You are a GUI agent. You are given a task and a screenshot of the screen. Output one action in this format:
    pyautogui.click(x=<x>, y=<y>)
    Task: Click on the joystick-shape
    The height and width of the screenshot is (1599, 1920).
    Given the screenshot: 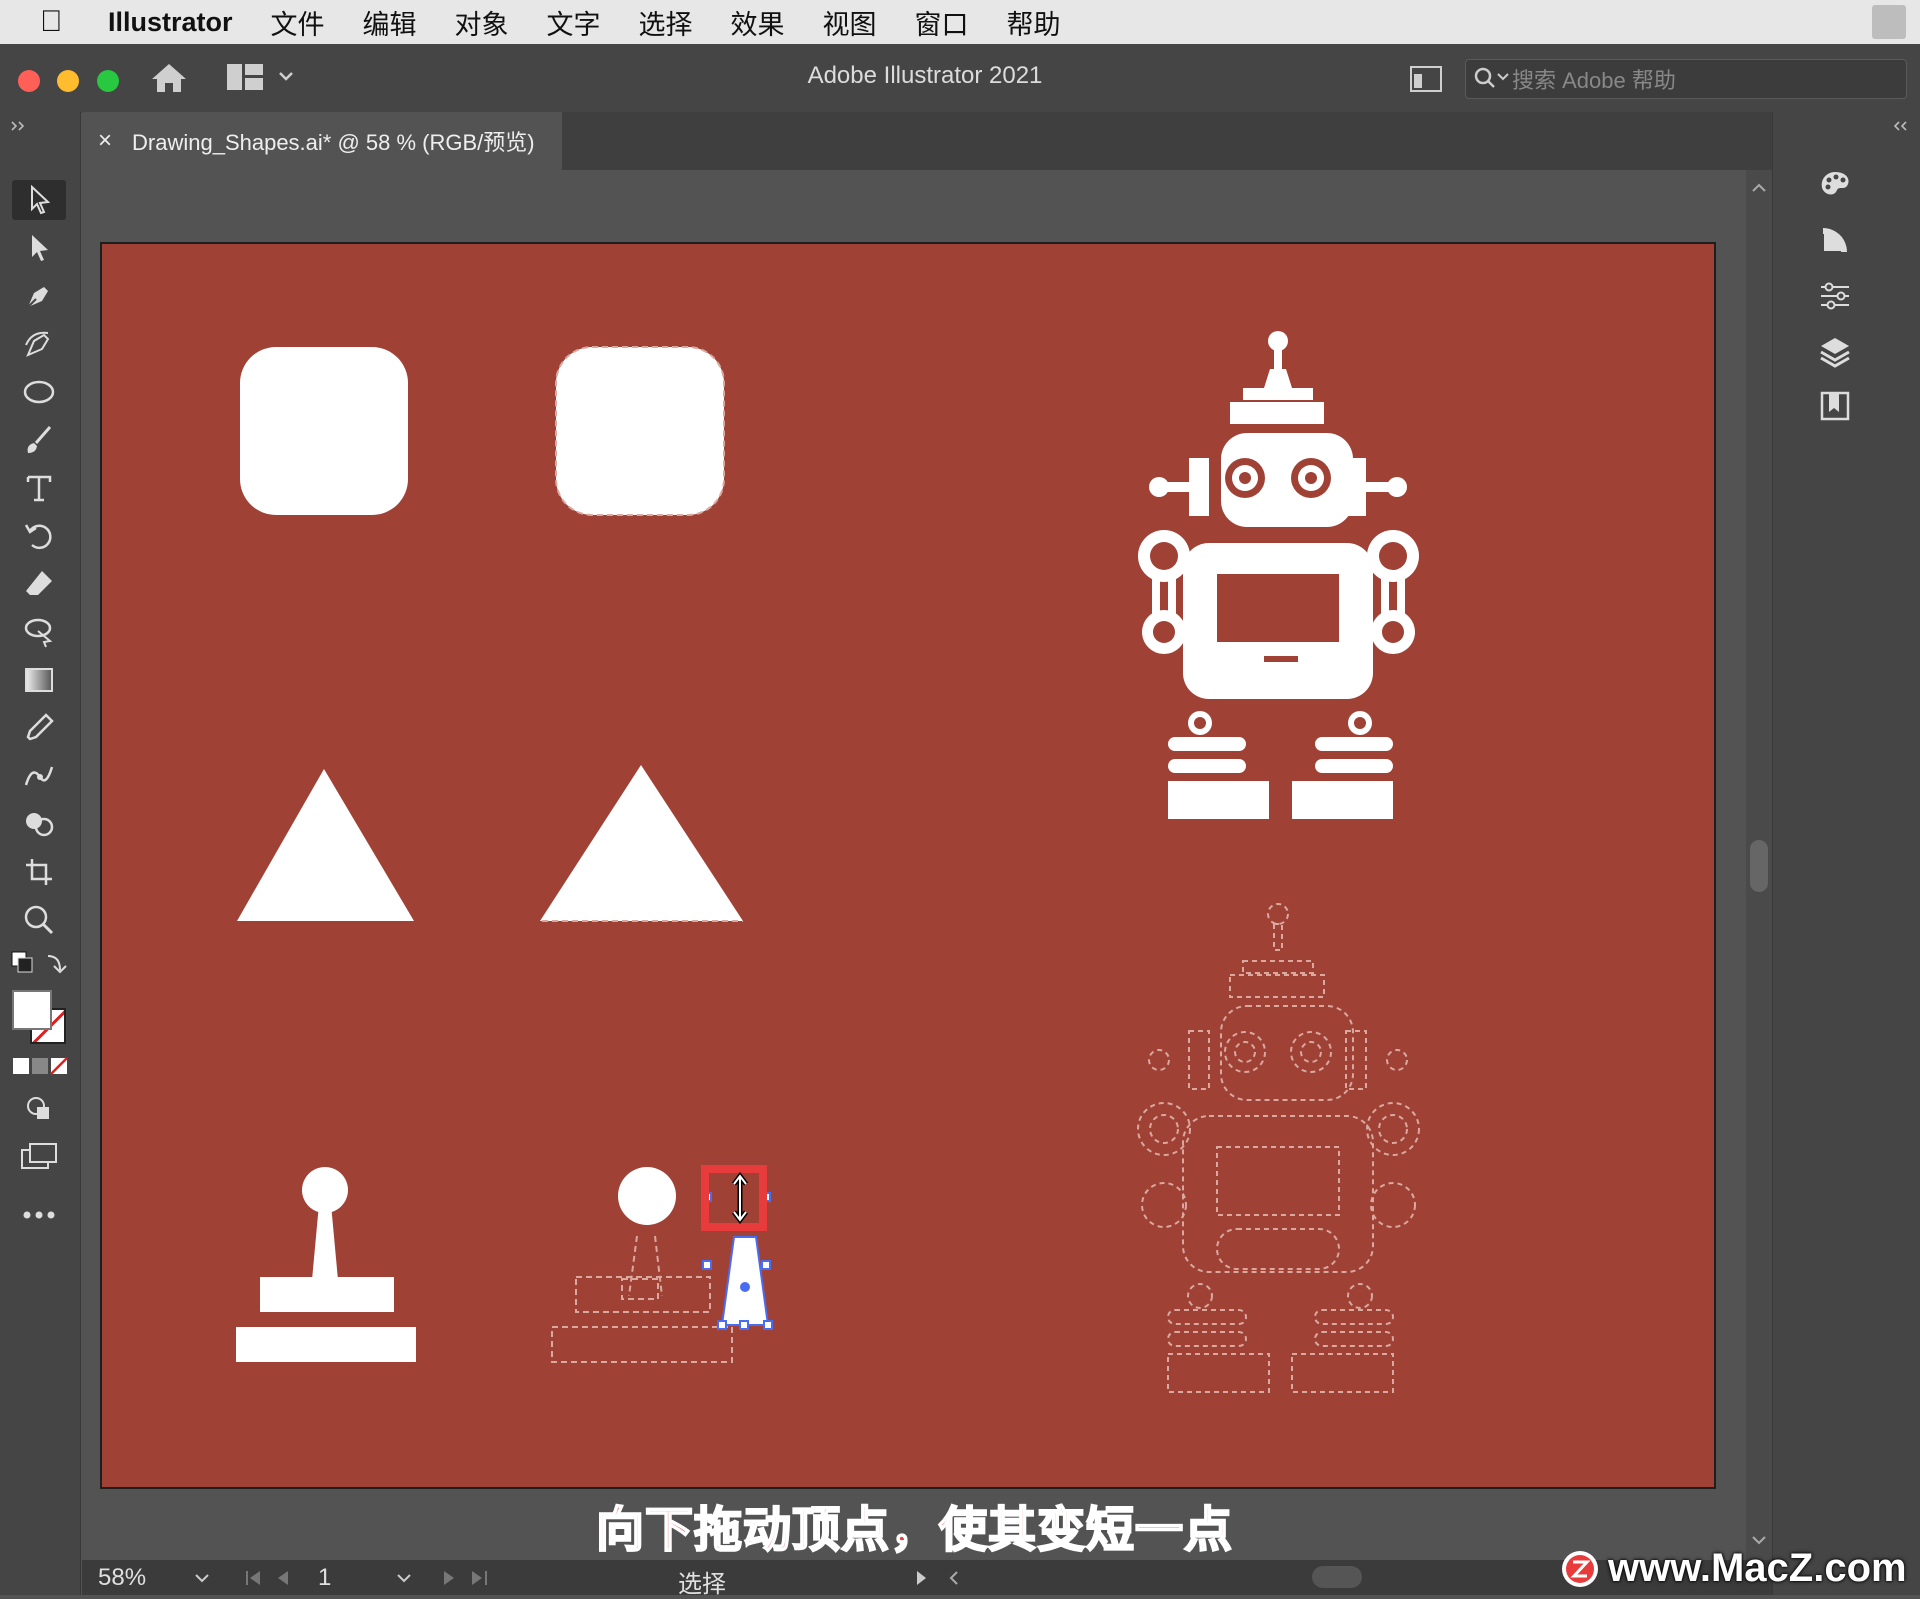 What is the action you would take?
    pyautogui.click(x=326, y=1264)
    